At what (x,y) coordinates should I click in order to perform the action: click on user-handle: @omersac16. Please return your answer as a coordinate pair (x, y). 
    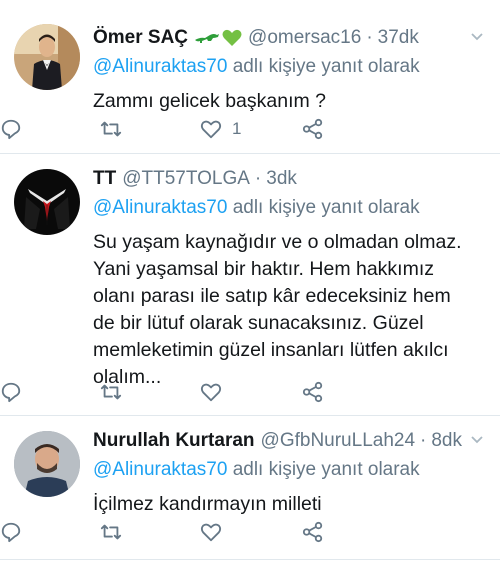
    Looking at the image, I should click on (304, 38).